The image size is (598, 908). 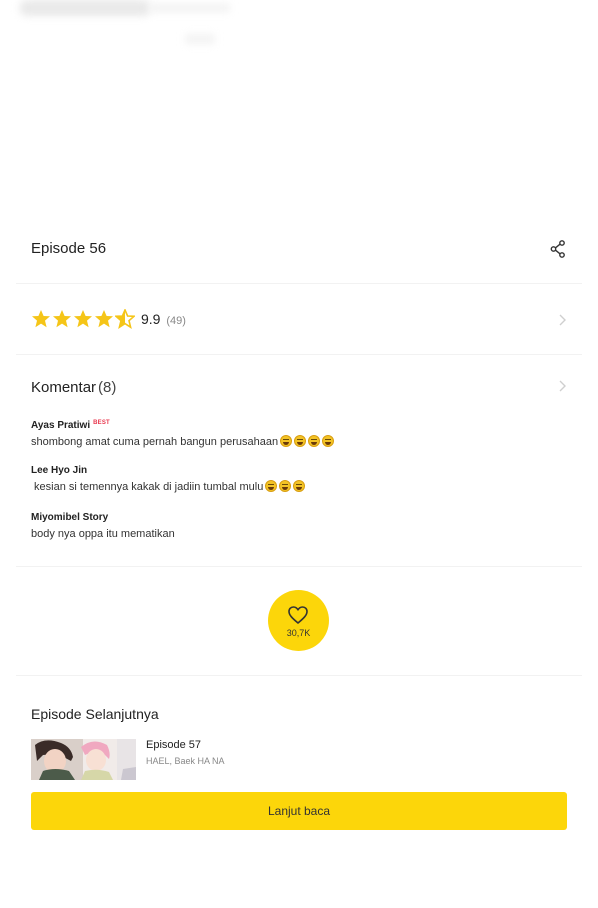 I want to click on comments-count: (8), so click(x=107, y=387).